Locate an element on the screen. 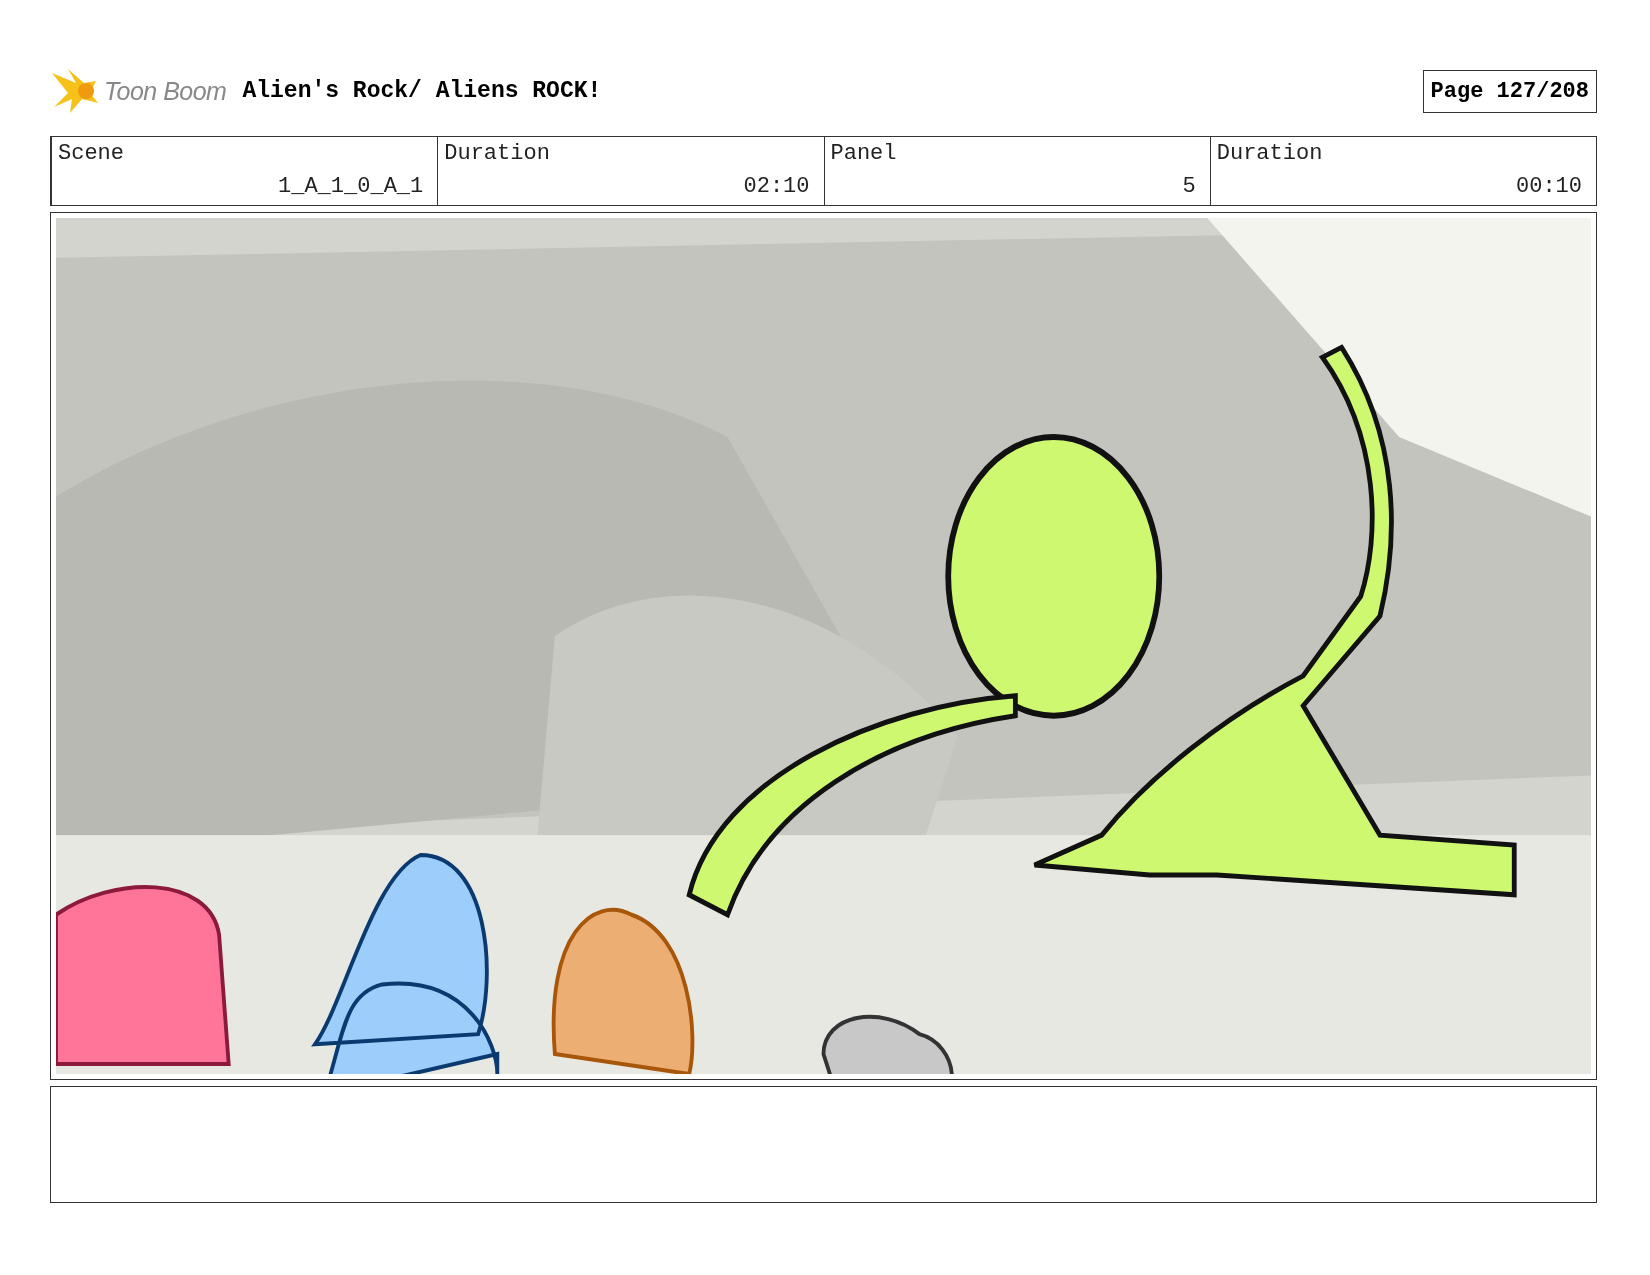 This screenshot has height=1275, width=1650. field-label: Panel is located at coordinates (864, 153).